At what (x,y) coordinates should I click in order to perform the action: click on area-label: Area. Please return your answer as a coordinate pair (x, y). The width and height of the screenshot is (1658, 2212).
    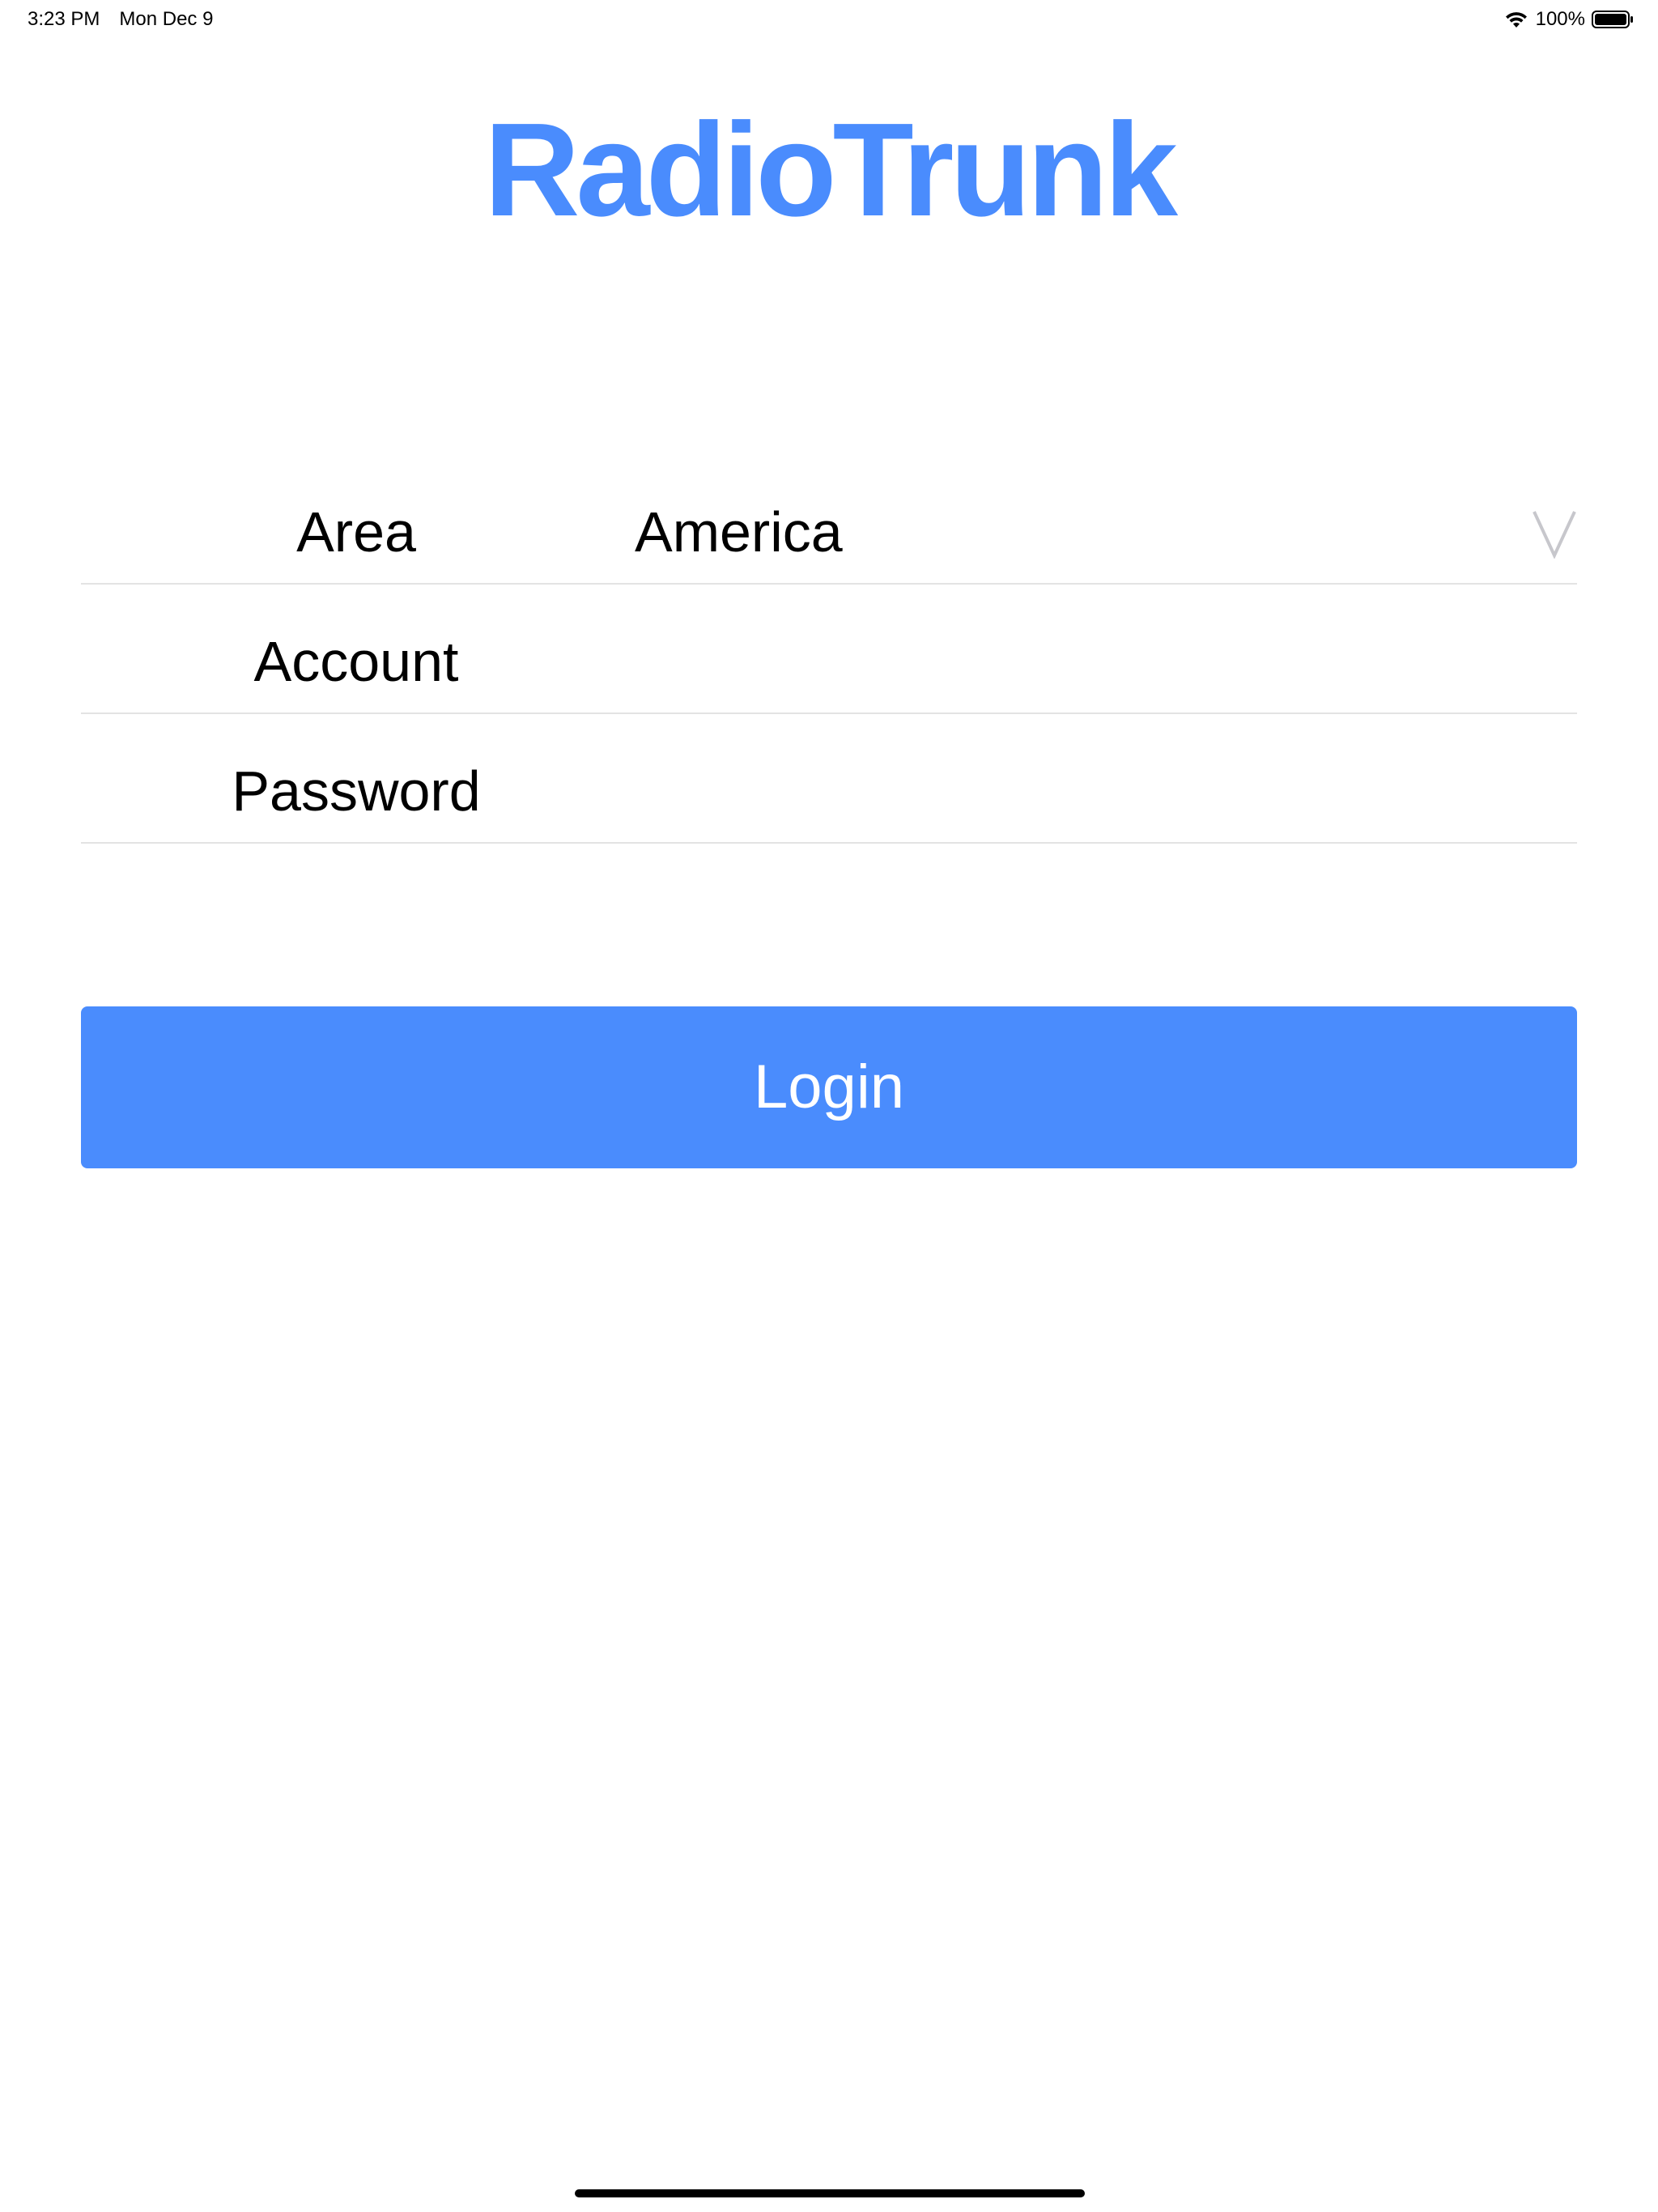
    Looking at the image, I should click on (356, 532).